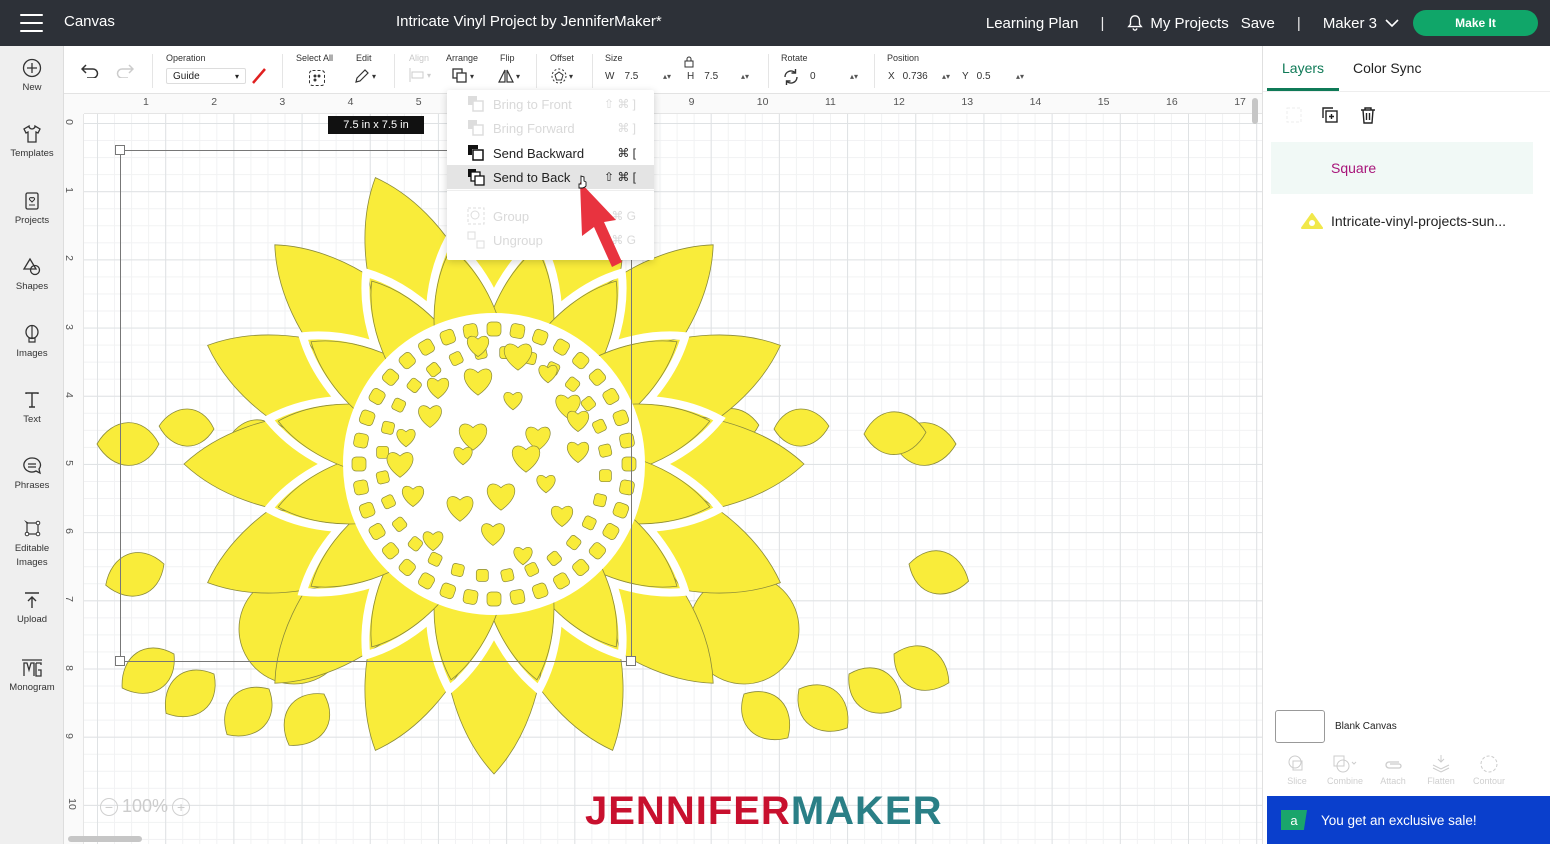  Describe the element at coordinates (1402, 168) in the screenshot. I see `layer-item-square: Square` at that location.